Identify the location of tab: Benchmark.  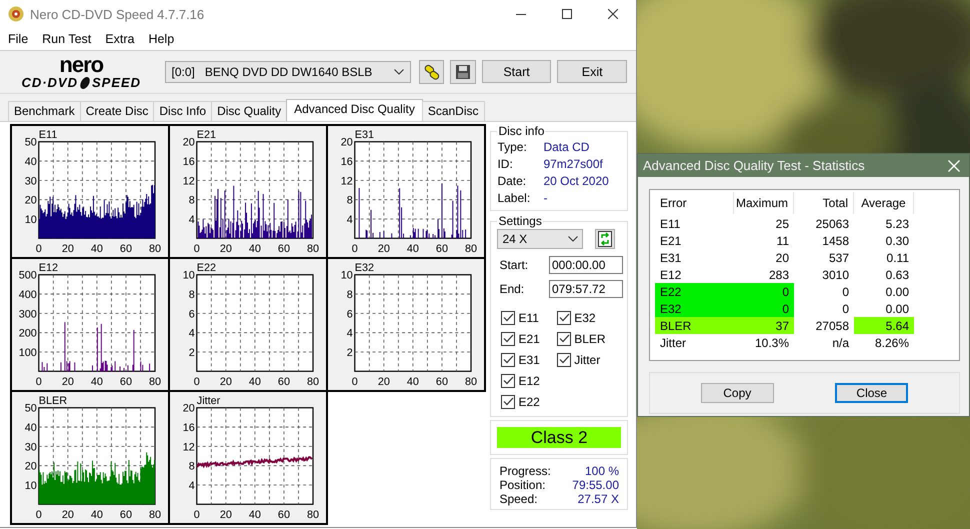
(44, 111).